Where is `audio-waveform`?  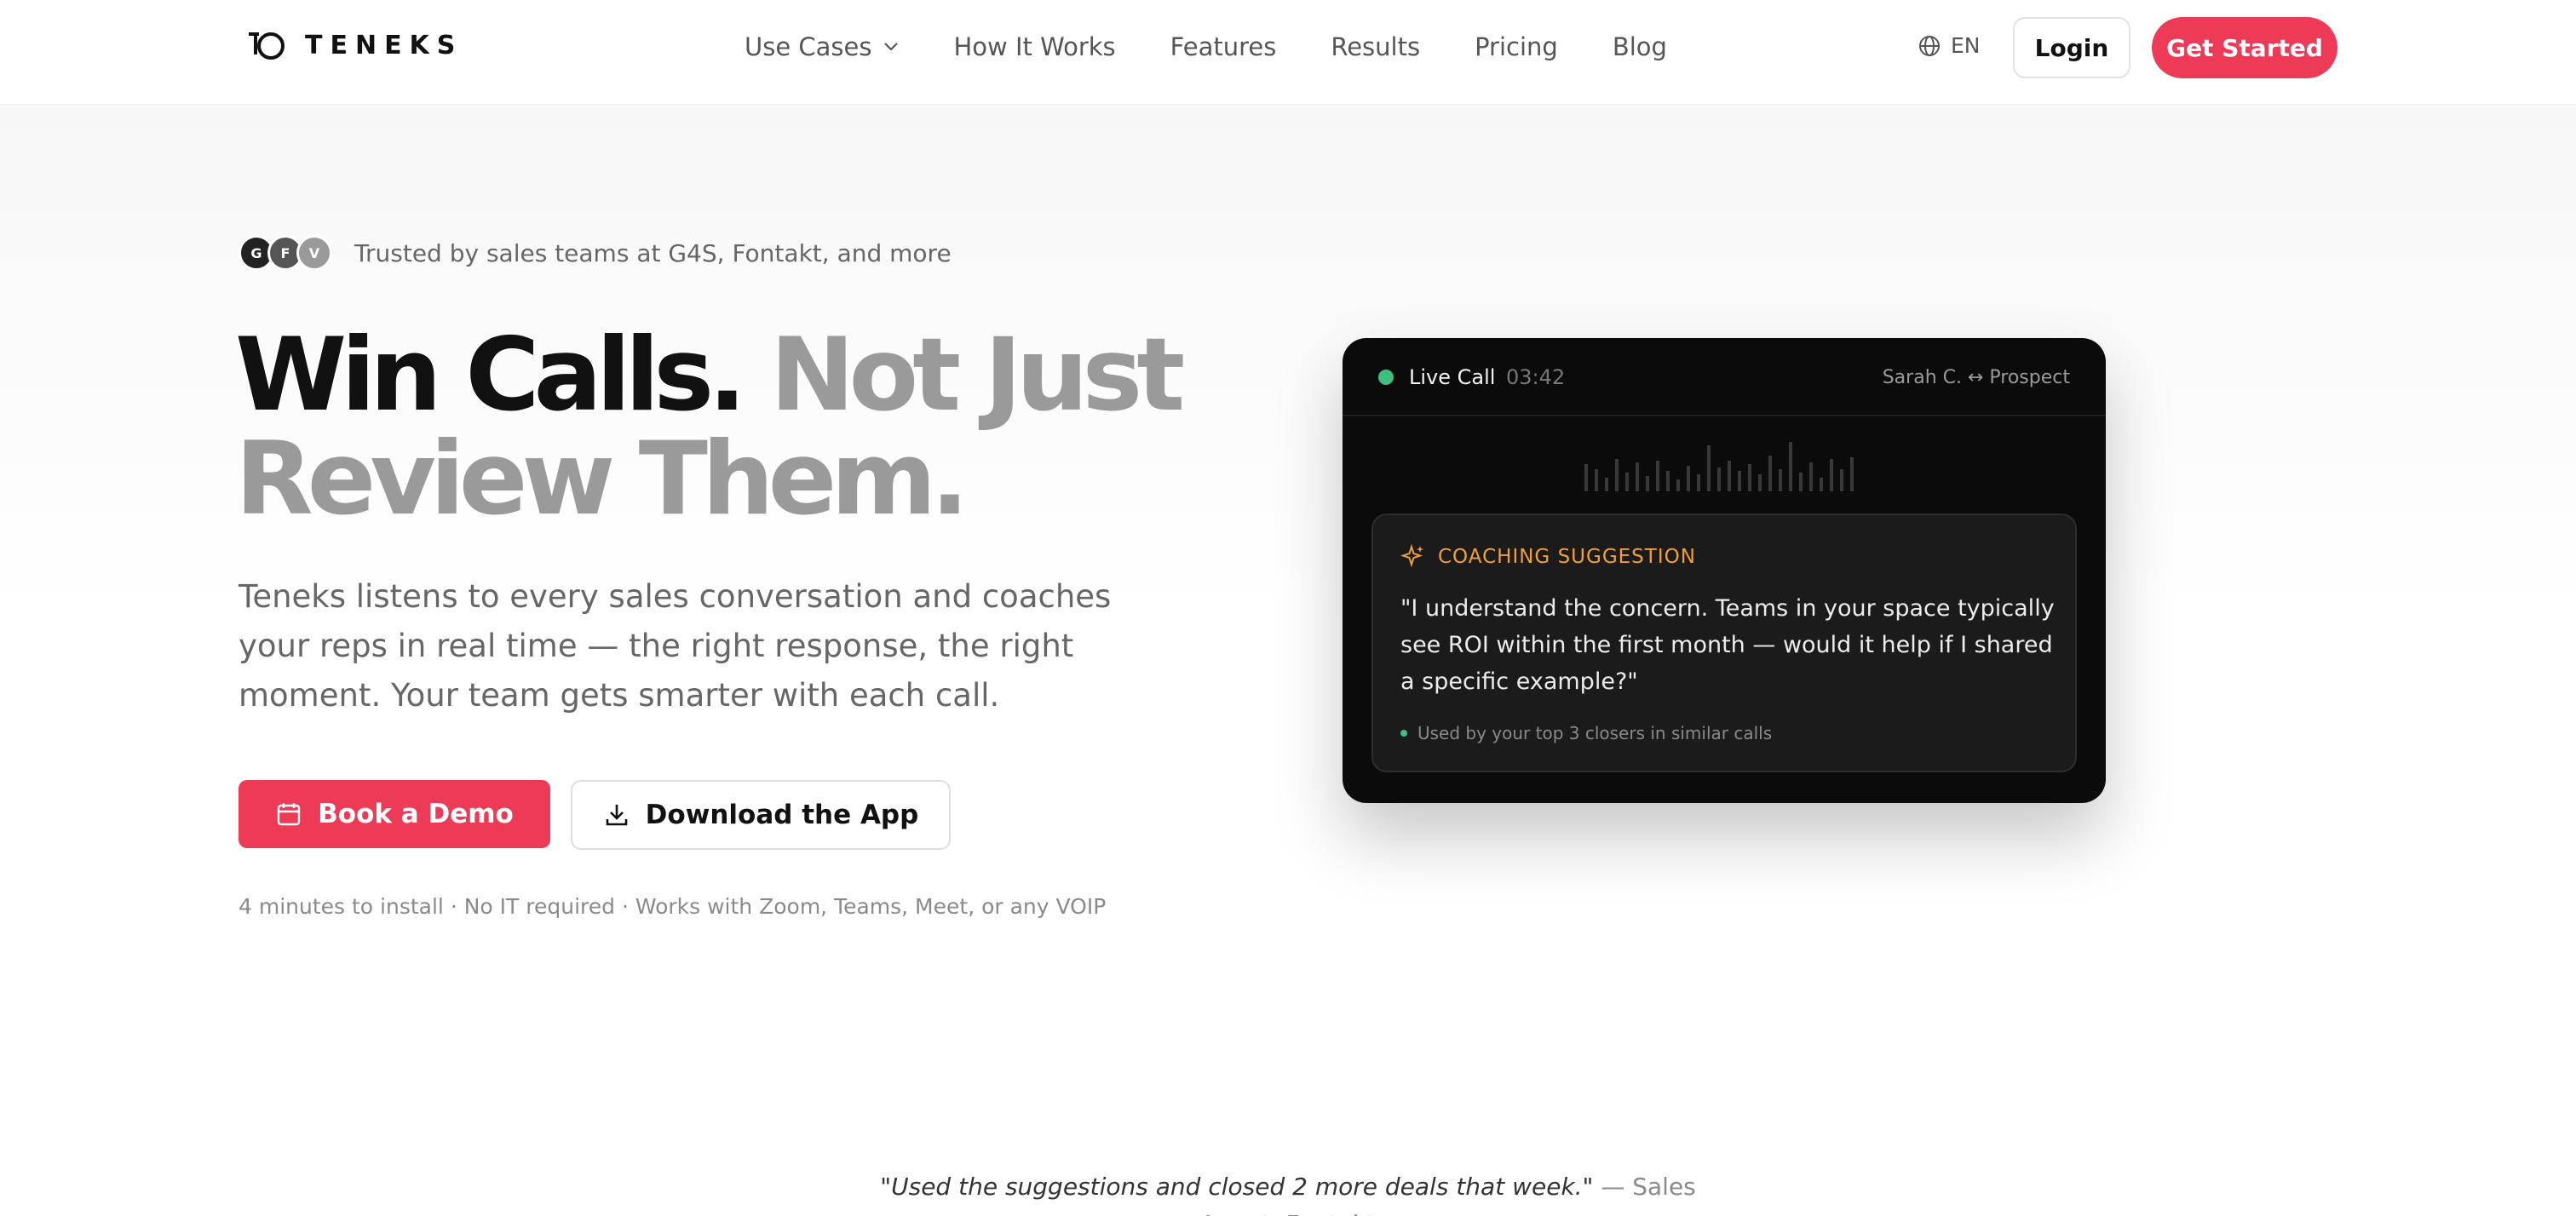 audio-waveform is located at coordinates (1719, 467).